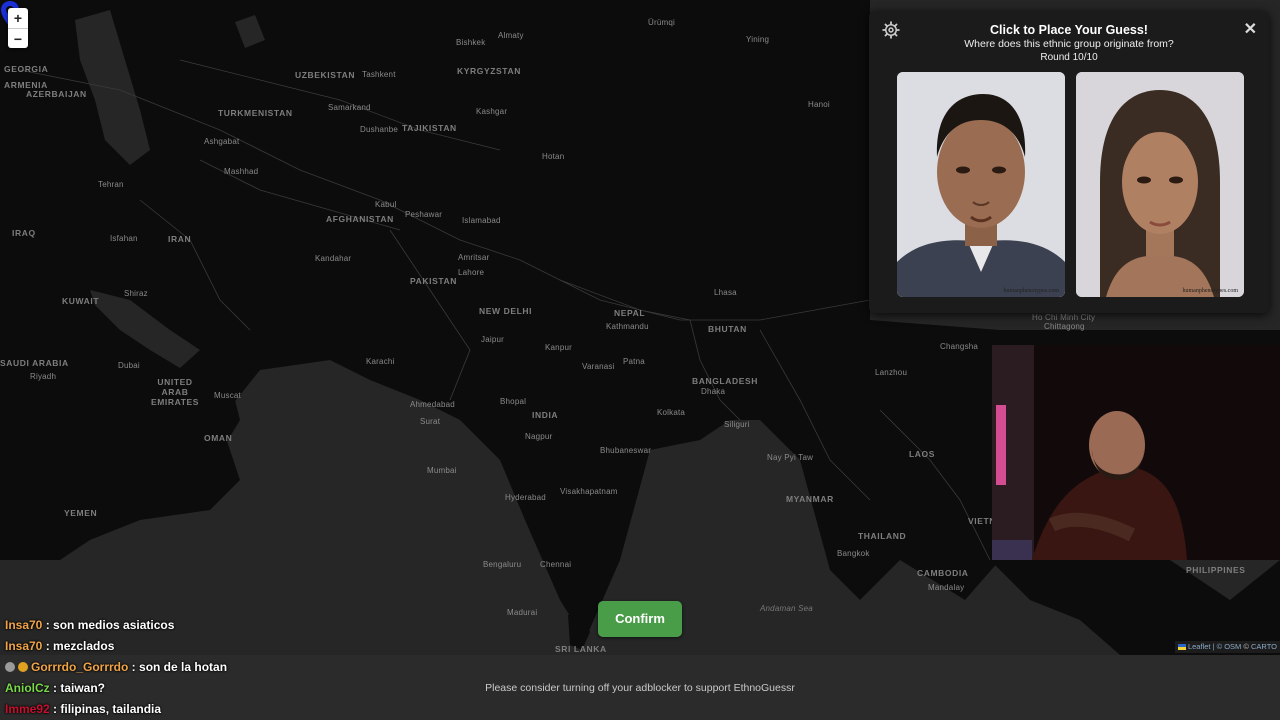 This screenshot has height=720, width=1280. What do you see at coordinates (725, 381) in the screenshot?
I see `map-label: BANGLADESH` at bounding box center [725, 381].